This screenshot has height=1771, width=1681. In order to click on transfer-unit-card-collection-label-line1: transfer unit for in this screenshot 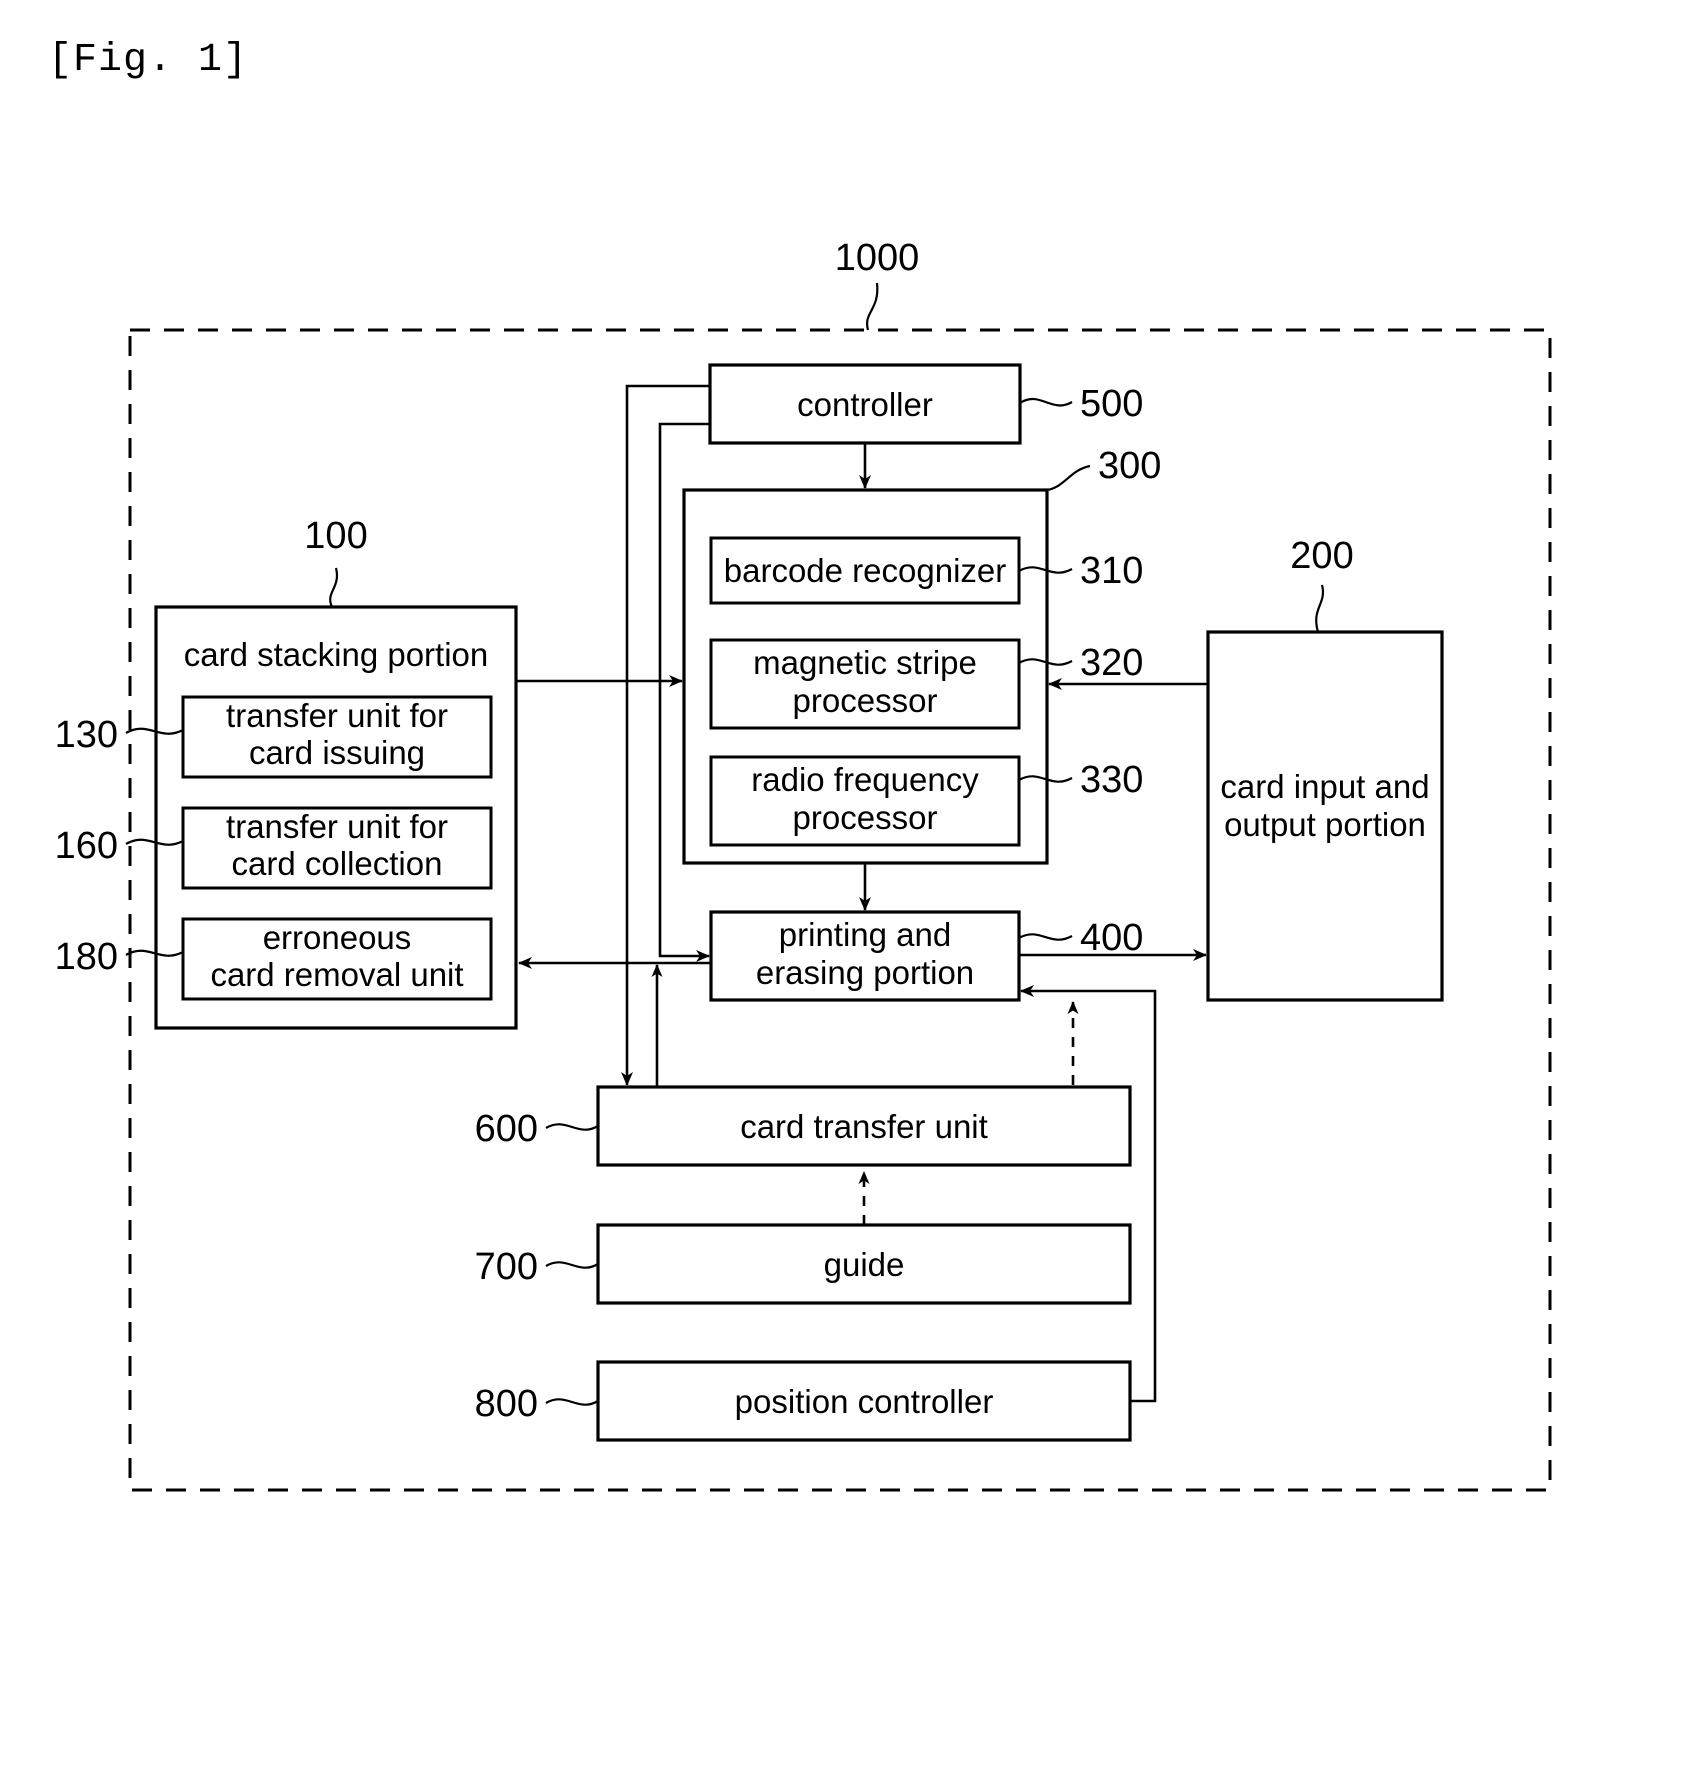, I will do `click(337, 826)`.